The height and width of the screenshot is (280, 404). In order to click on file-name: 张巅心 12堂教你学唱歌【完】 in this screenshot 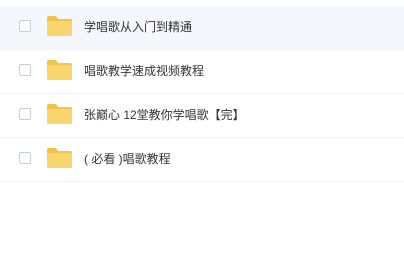, I will do `click(164, 115)`.